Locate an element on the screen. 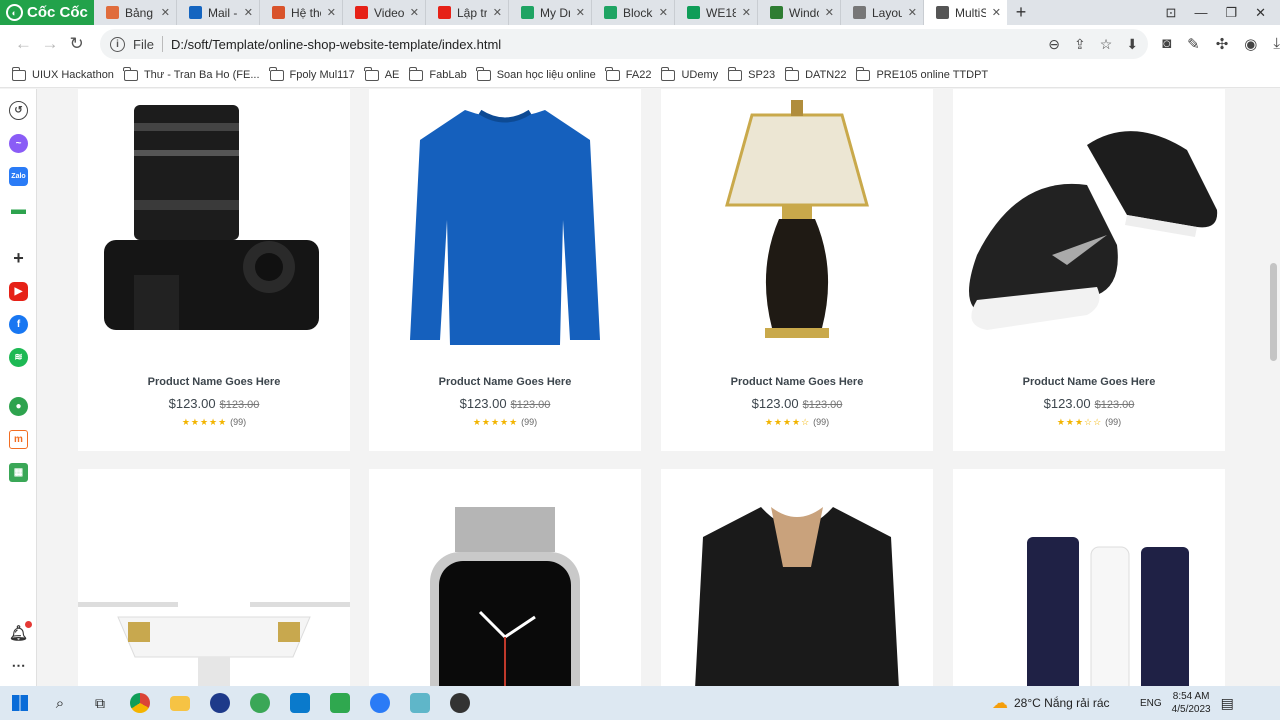 The height and width of the screenshot is (720, 1280). bookmark-item: FA22 is located at coordinates (628, 73).